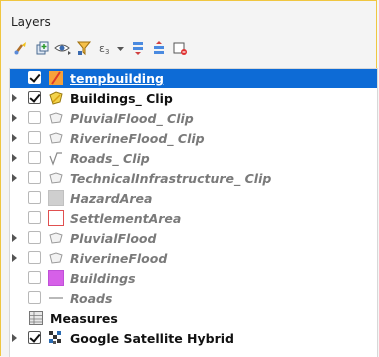  I want to click on layer-label: tempbuilding, so click(117, 78).